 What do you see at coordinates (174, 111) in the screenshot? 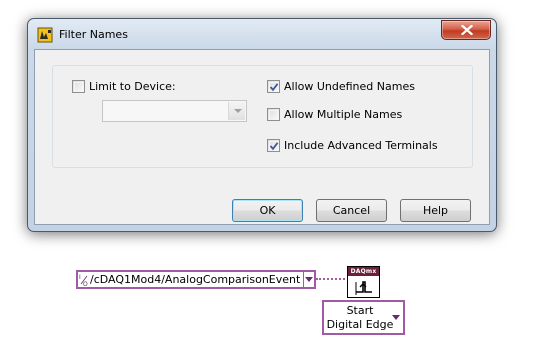
I see `device-select` at bounding box center [174, 111].